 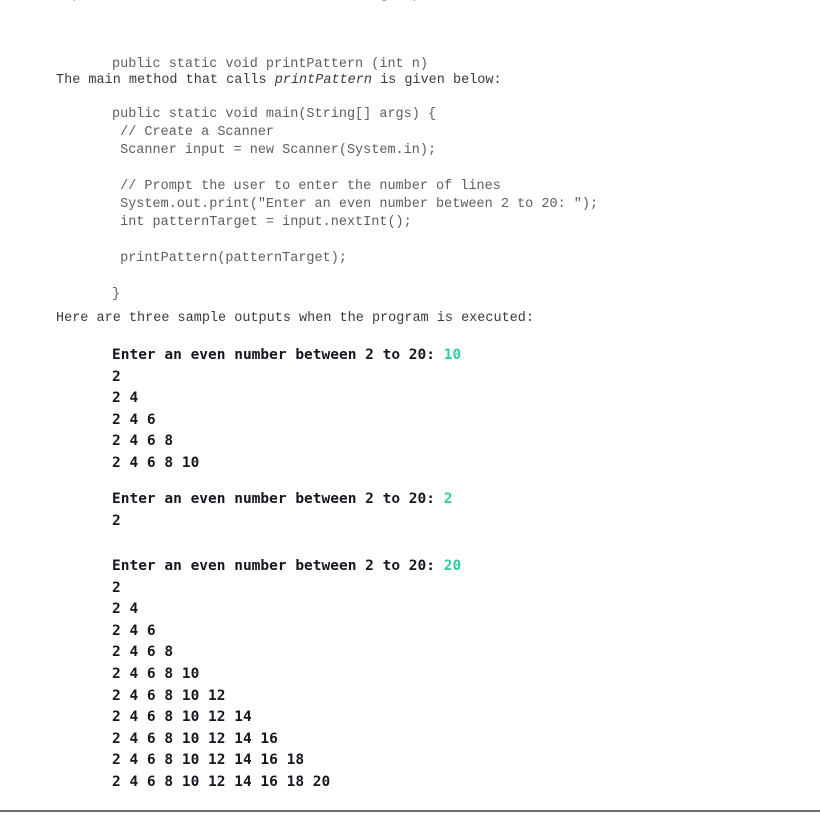 I want to click on terminal-output-line: 2 4 6 8 10 12 14 16, so click(x=195, y=738).